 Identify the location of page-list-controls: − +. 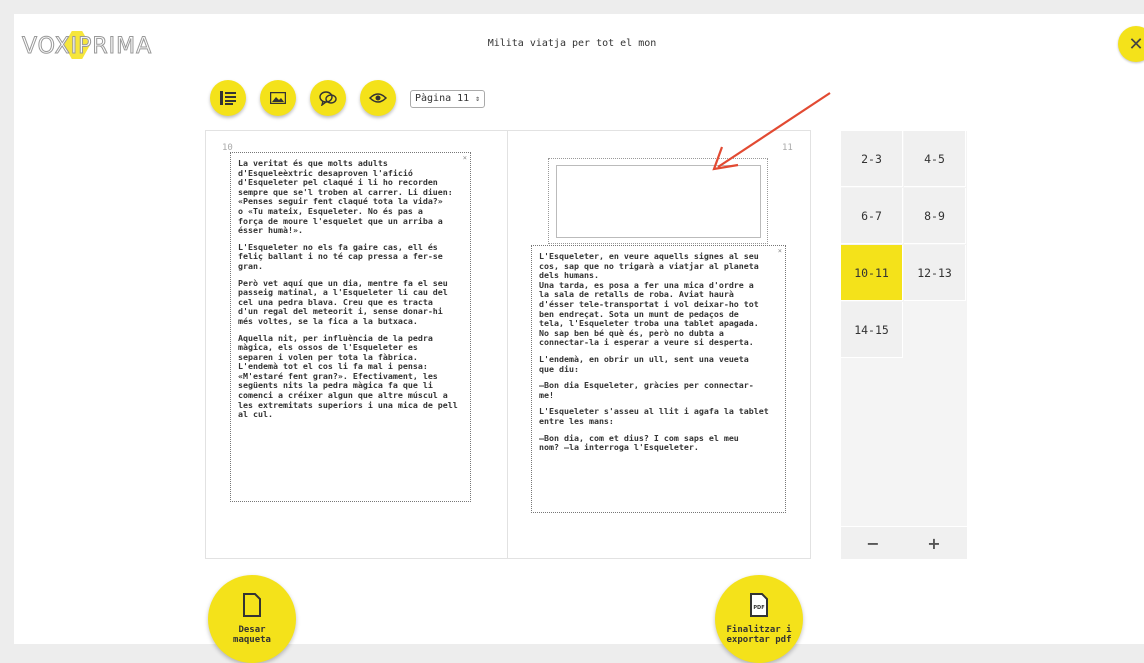
(904, 542).